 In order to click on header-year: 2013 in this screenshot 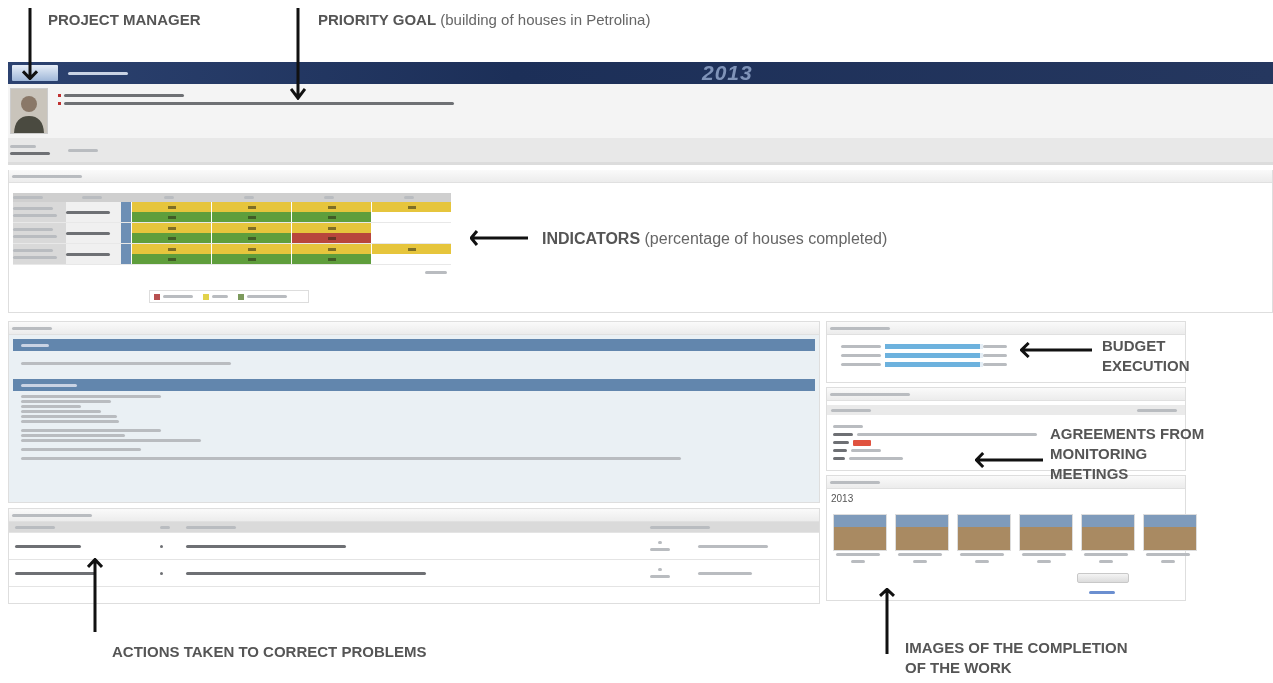, I will do `click(727, 73)`.